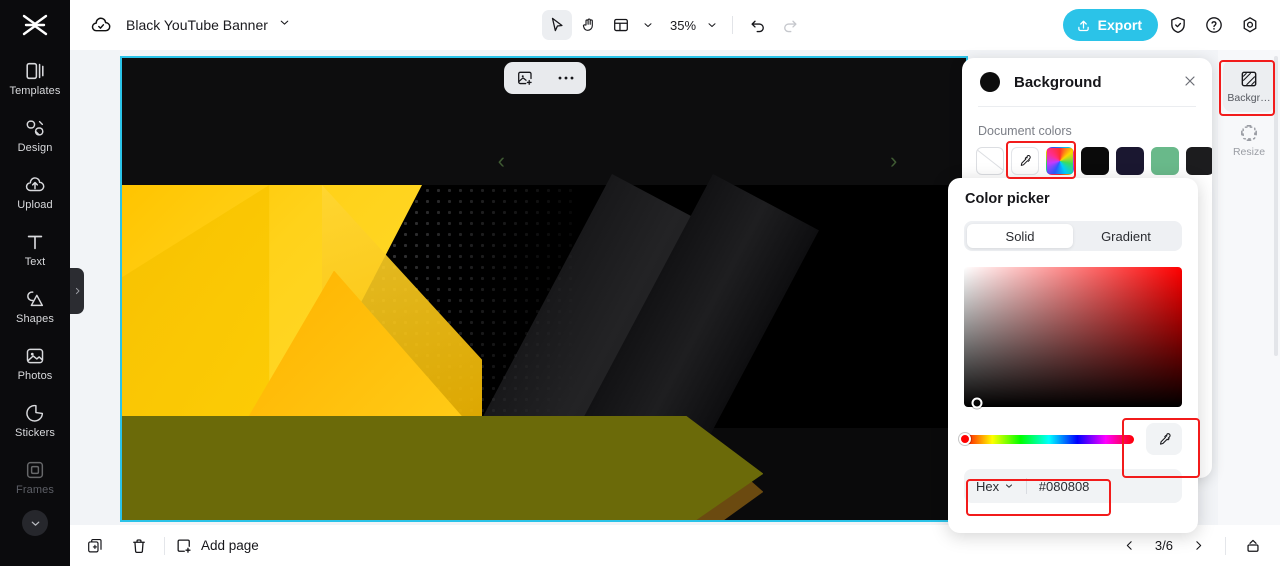 The height and width of the screenshot is (566, 1280). What do you see at coordinates (164, 545) in the screenshot?
I see `bottom-divider` at bounding box center [164, 545].